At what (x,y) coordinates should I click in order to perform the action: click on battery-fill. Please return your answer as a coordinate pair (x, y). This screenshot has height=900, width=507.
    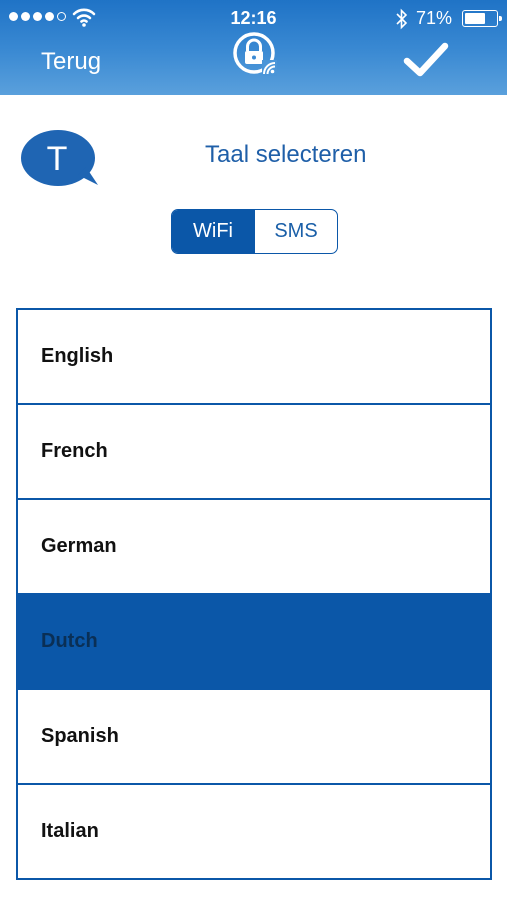
    Looking at the image, I should click on (475, 18).